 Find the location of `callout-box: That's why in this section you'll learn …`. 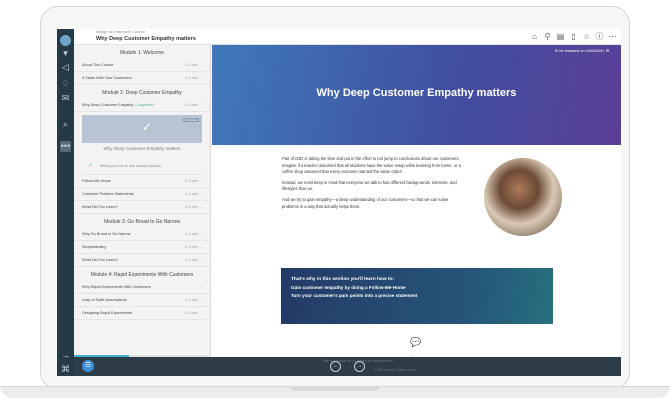

callout-box: That's why in this section you'll learn … is located at coordinates (417, 296).